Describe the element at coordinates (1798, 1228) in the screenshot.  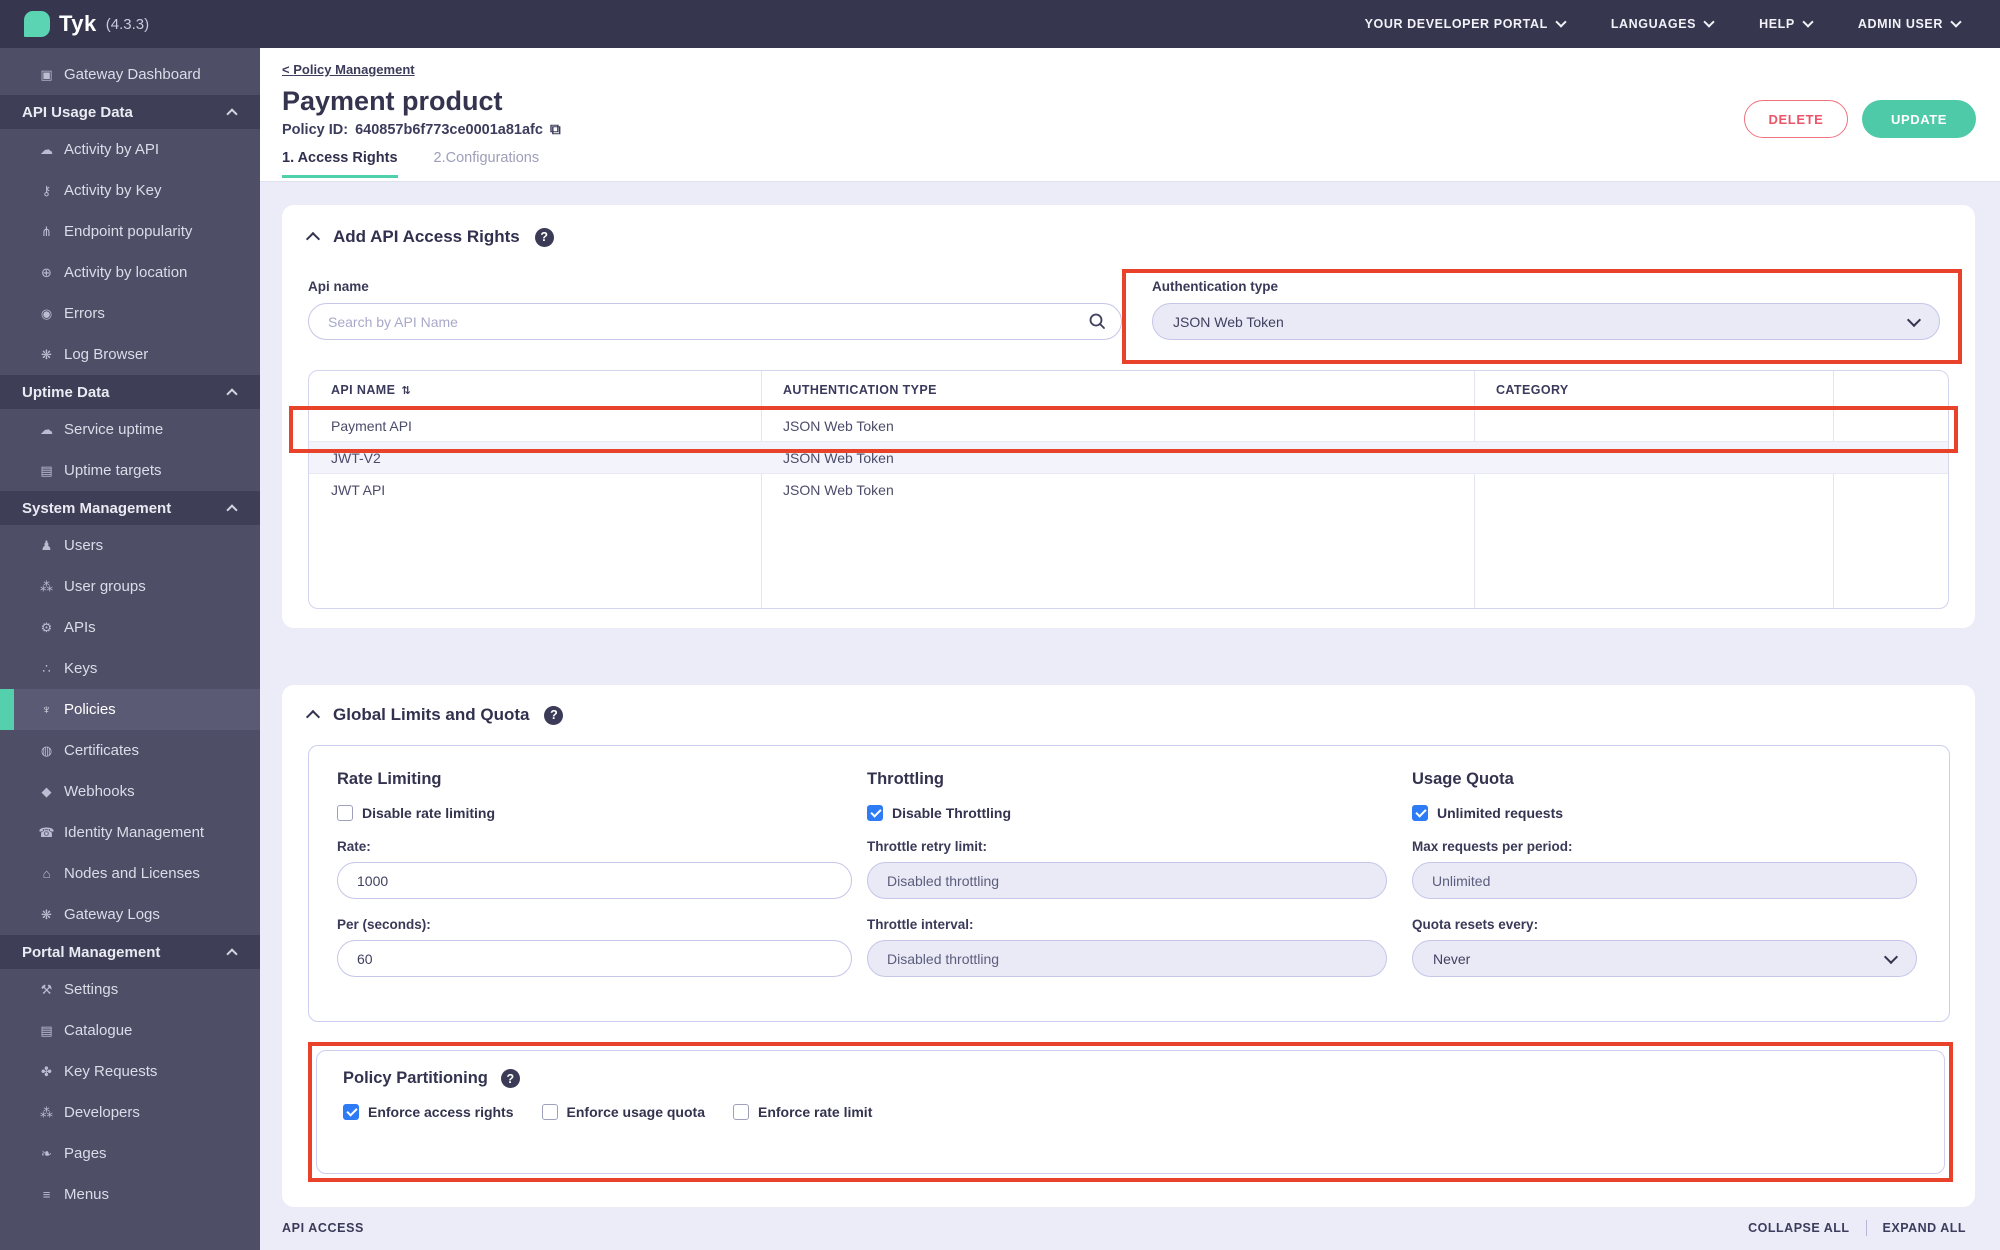
I see `collapse-all-button: COLLAPSE ALL` at that location.